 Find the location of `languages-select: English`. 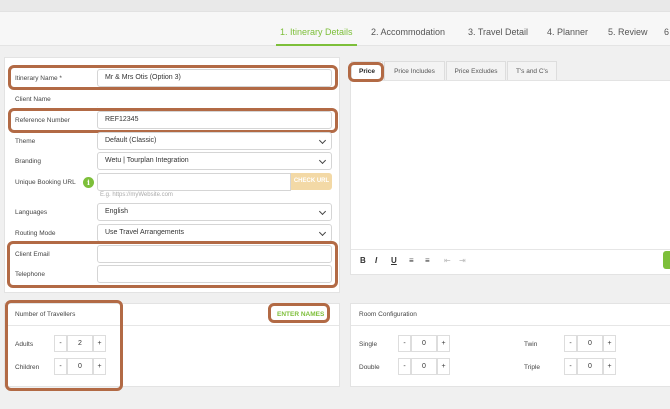

languages-select: English is located at coordinates (214, 212).